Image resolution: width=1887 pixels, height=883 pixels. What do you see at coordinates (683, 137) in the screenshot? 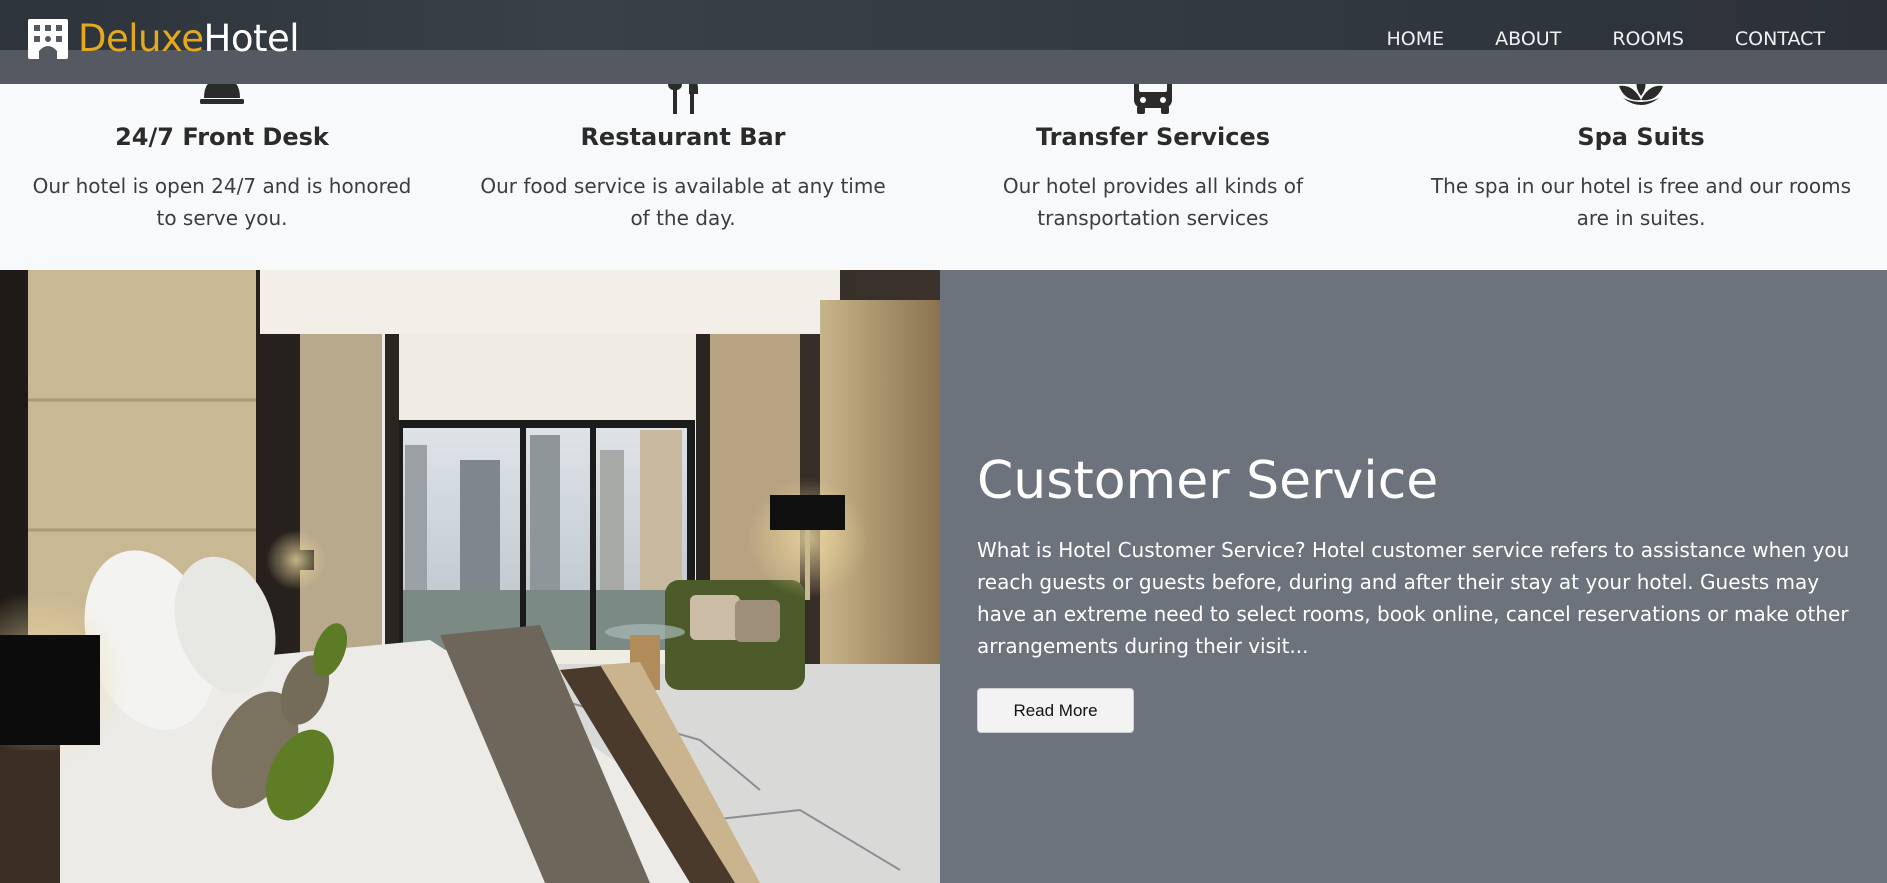
I see `service-title: Restaurant Bar` at bounding box center [683, 137].